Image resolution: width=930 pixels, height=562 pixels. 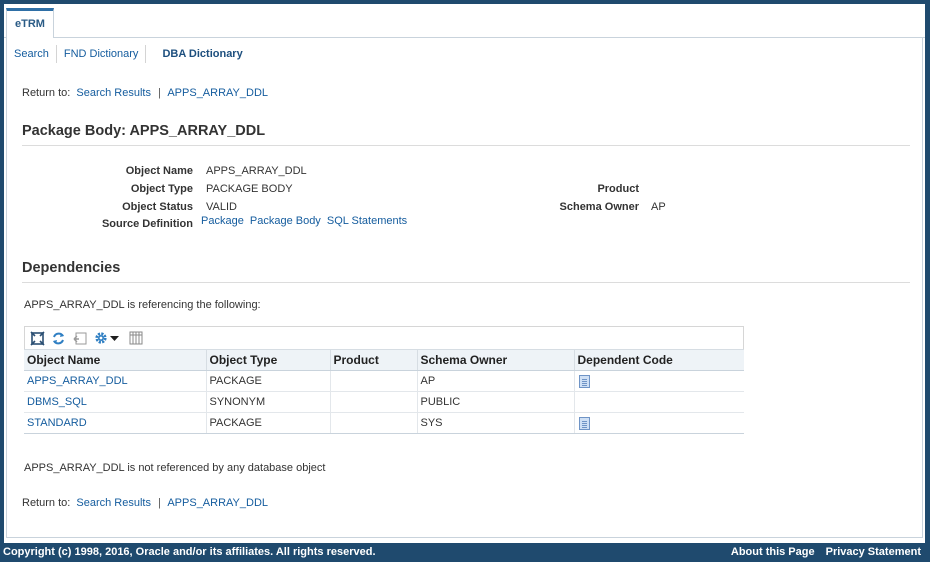 What do you see at coordinates (115, 360) in the screenshot?
I see `column-header-object-name: Object Name` at bounding box center [115, 360].